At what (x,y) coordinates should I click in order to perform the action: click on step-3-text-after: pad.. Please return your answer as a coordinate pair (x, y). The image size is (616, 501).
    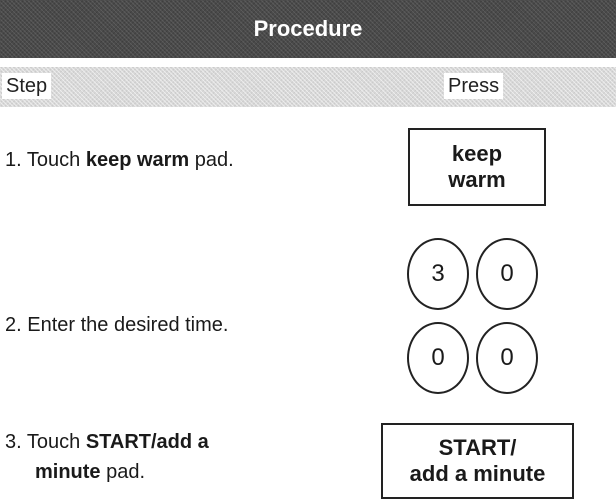
    Looking at the image, I should click on (123, 472).